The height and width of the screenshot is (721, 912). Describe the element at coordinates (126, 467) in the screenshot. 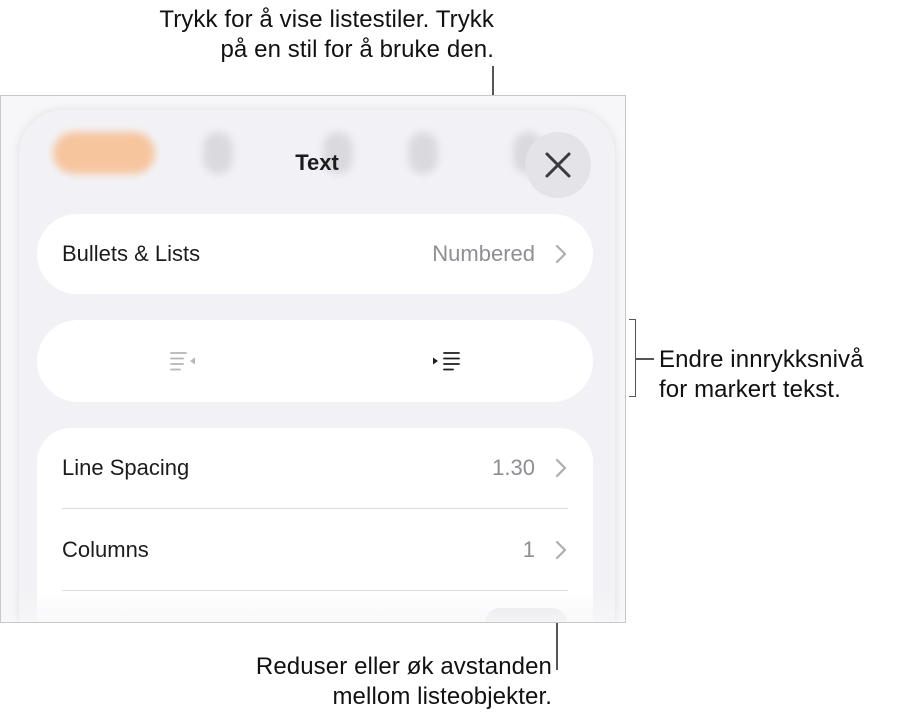

I see `line-spacing-label: Line Spacing` at that location.